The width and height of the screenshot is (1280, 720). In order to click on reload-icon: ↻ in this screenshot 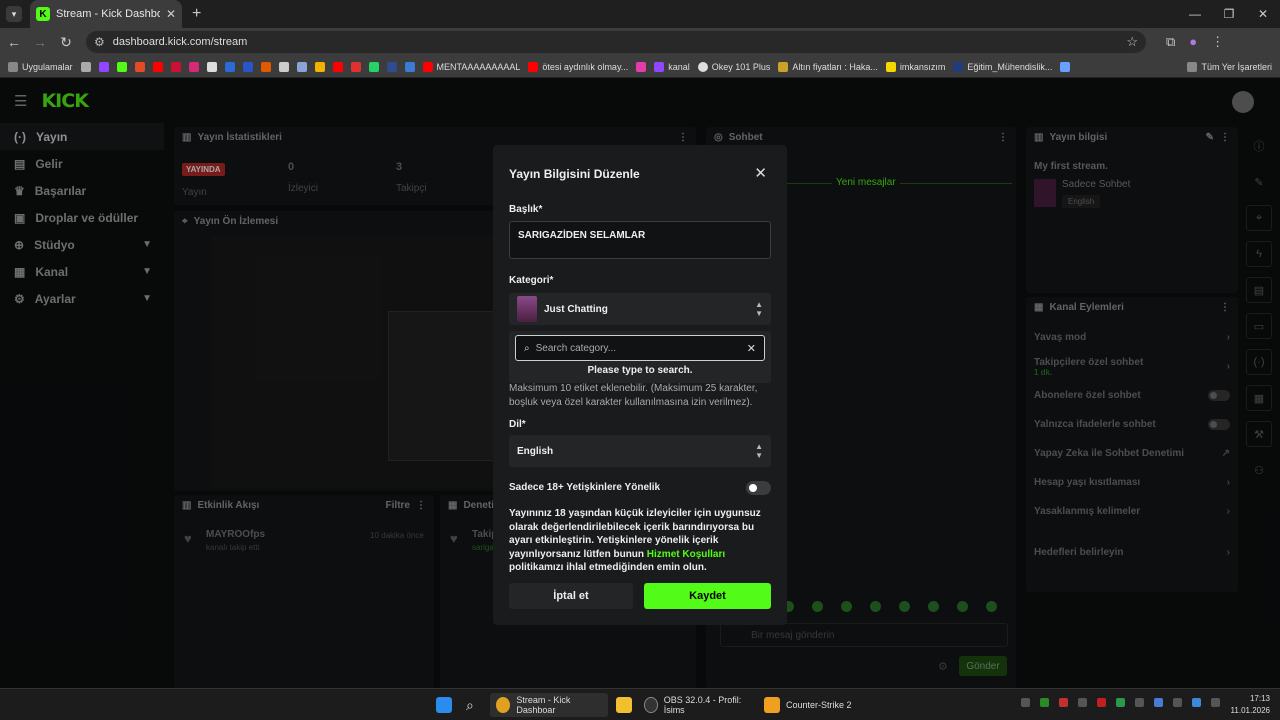, I will do `click(66, 42)`.